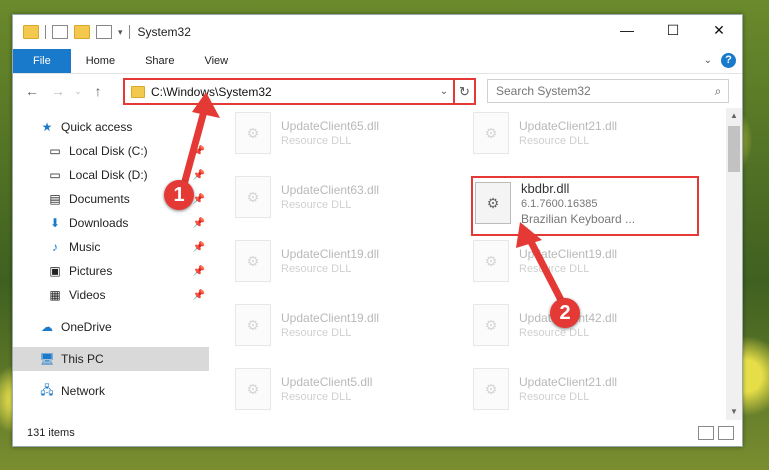  I want to click on videos-icon: ▦, so click(55, 295).